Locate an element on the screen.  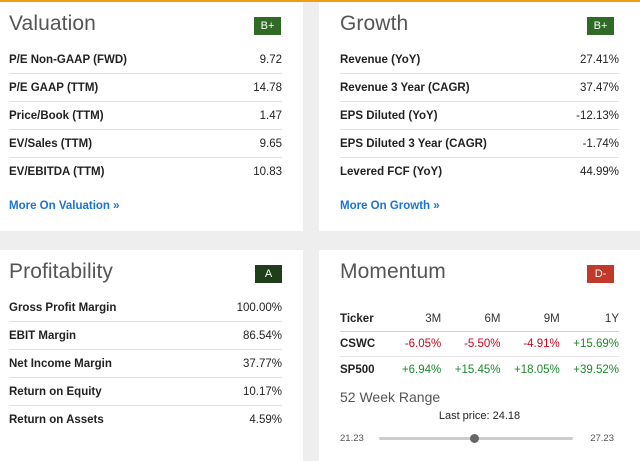
metric-value: -12.13% is located at coordinates (597, 115).